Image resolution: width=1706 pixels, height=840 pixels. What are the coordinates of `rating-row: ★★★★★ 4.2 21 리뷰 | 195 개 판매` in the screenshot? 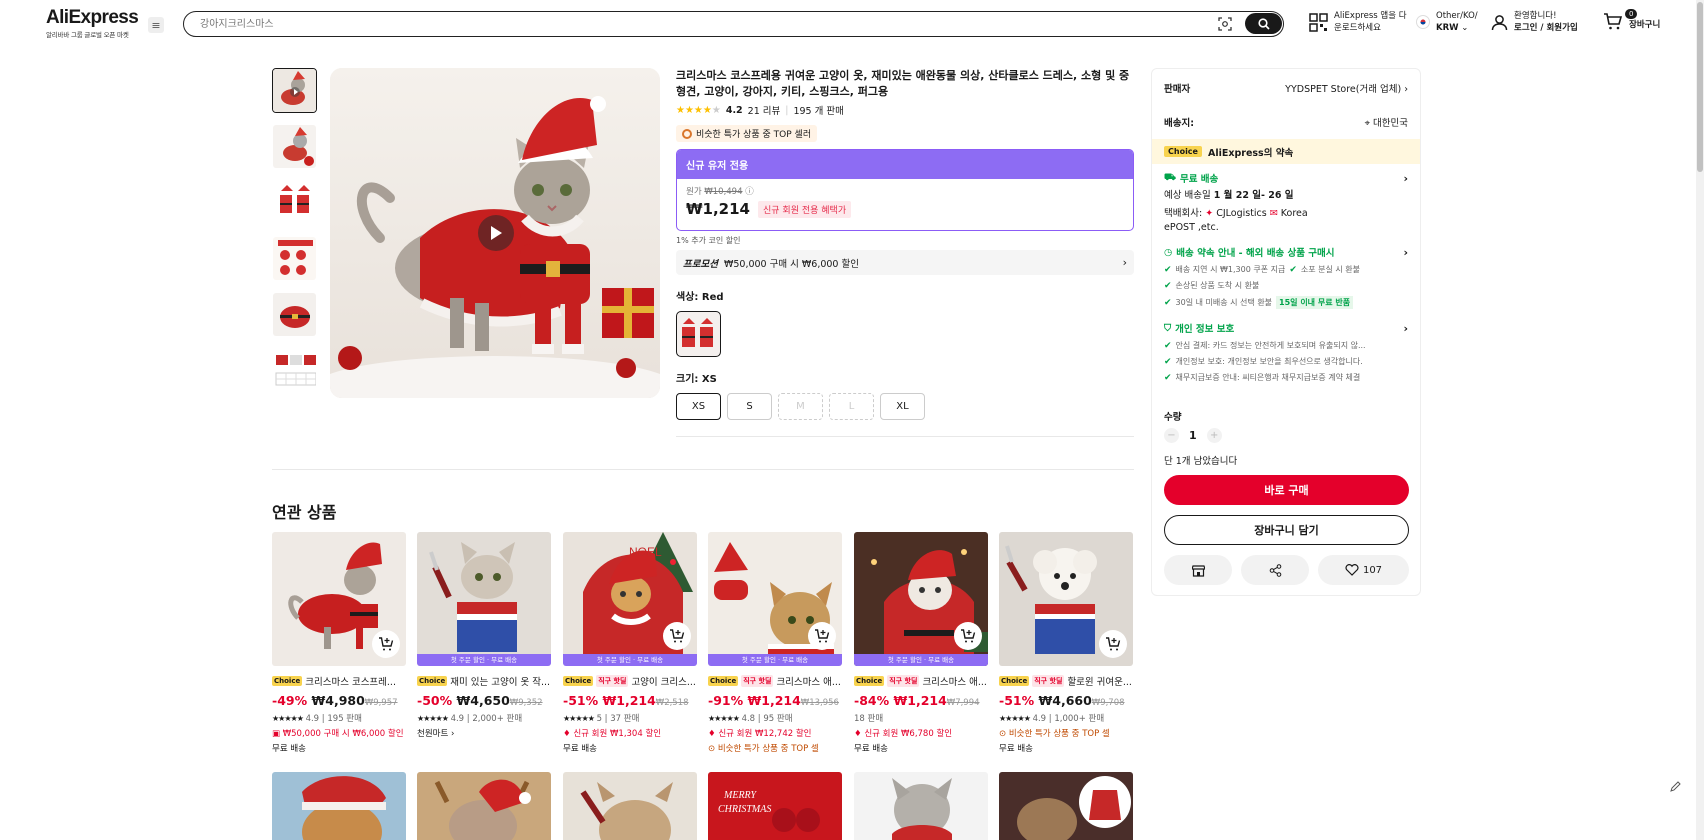 It's located at (760, 110).